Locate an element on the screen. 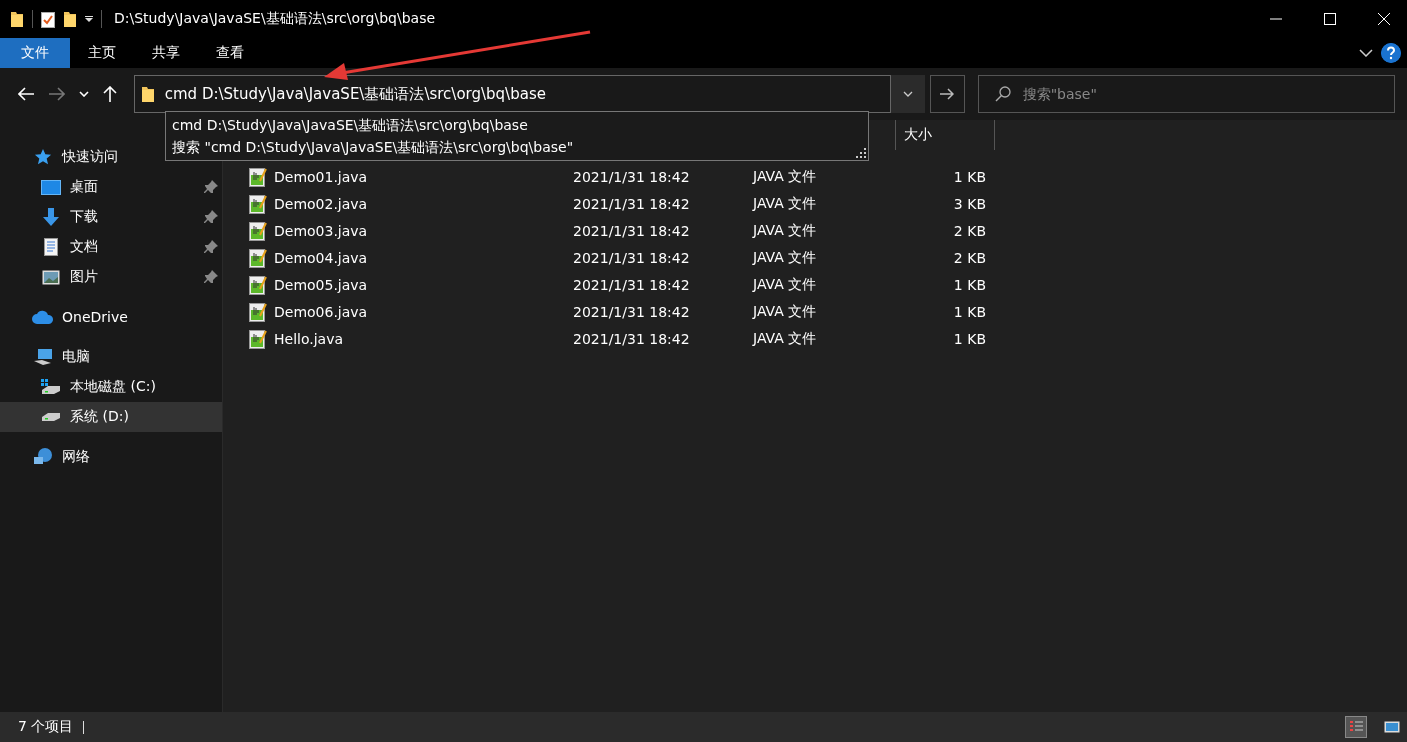 This screenshot has height=742, width=1407. go-button is located at coordinates (947, 94).